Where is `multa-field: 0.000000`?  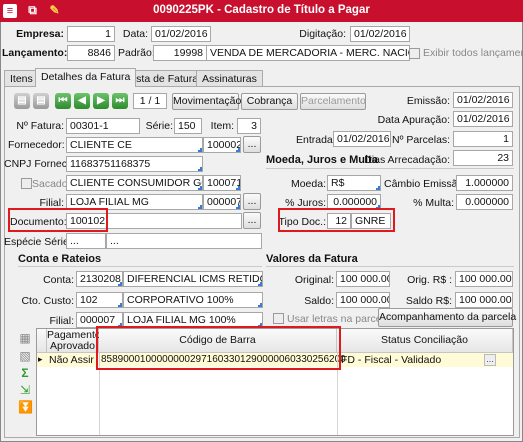
multa-field: 0.000000 is located at coordinates (484, 202).